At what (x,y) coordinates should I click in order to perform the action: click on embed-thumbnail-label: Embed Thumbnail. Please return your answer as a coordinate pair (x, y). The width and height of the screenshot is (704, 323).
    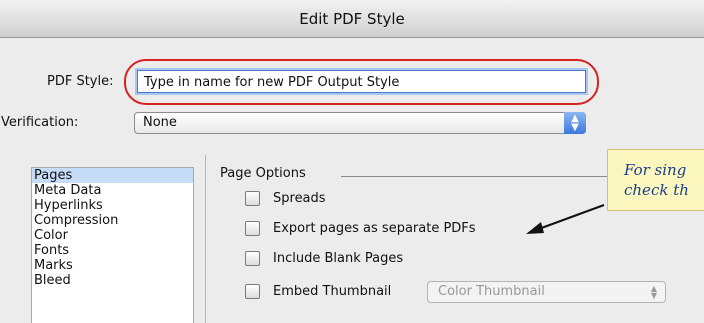
    Looking at the image, I should click on (332, 291).